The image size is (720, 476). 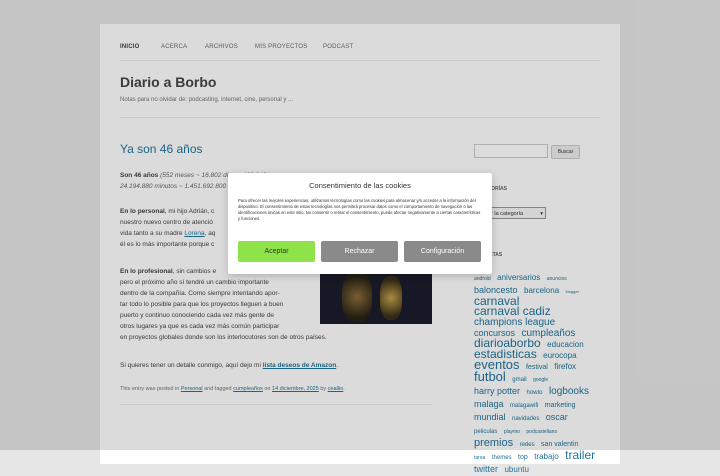 I want to click on tag-link: top, so click(x=523, y=457).